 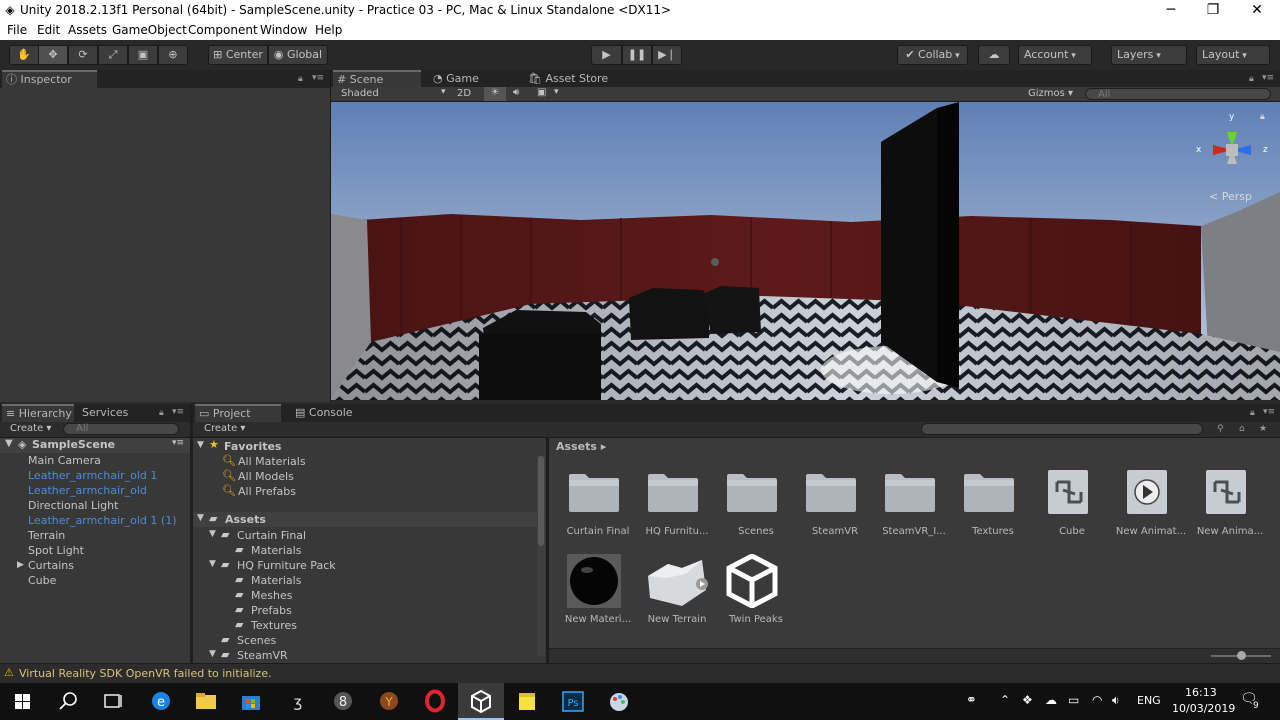 What do you see at coordinates (298, 55) in the screenshot?
I see `space-global-toggle: ◉ Global` at bounding box center [298, 55].